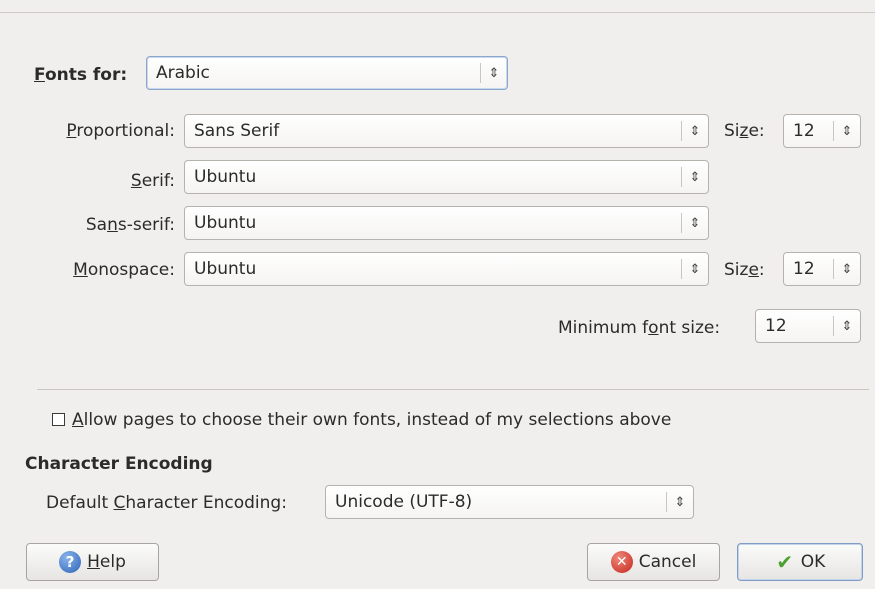 The width and height of the screenshot is (875, 589). I want to click on help-button: ? Help, so click(92, 562).